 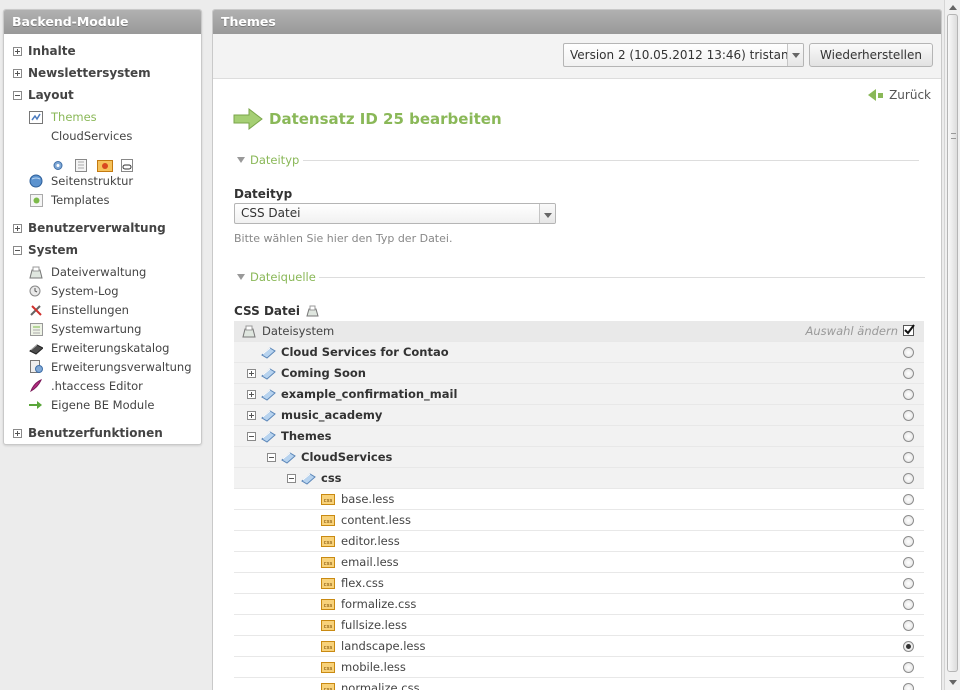 I want to click on page-scrollbar, so click(x=952, y=345).